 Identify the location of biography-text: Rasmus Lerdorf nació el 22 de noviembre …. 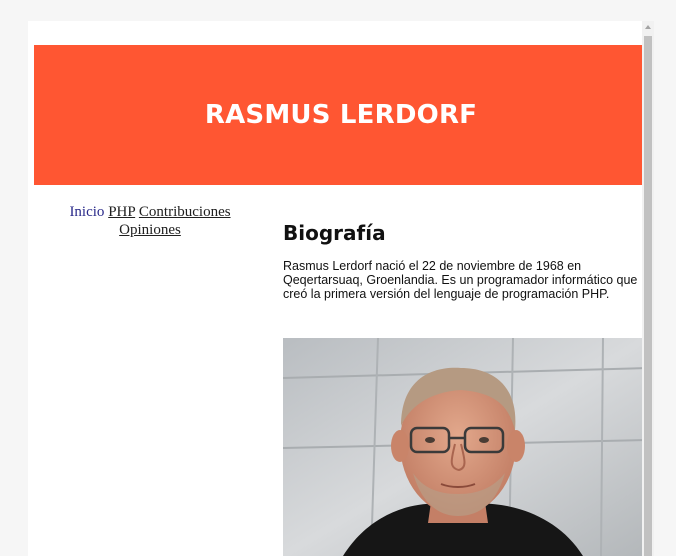
(460, 280).